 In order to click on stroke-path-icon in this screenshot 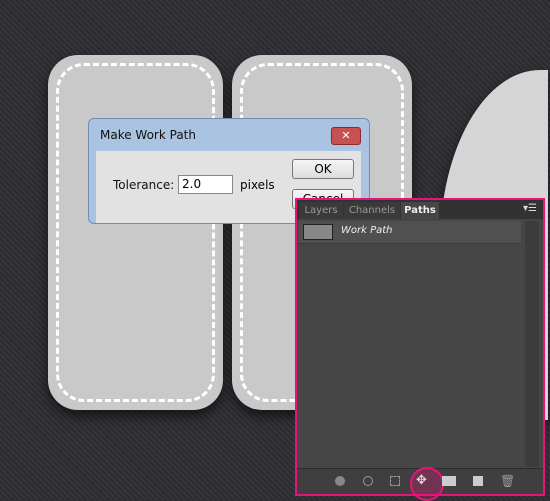, I will do `click(368, 481)`.